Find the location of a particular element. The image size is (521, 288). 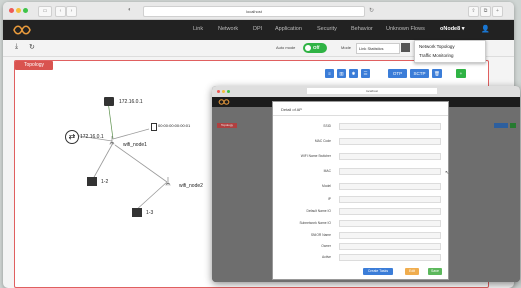

back-icon: ‹ is located at coordinates (60, 11).